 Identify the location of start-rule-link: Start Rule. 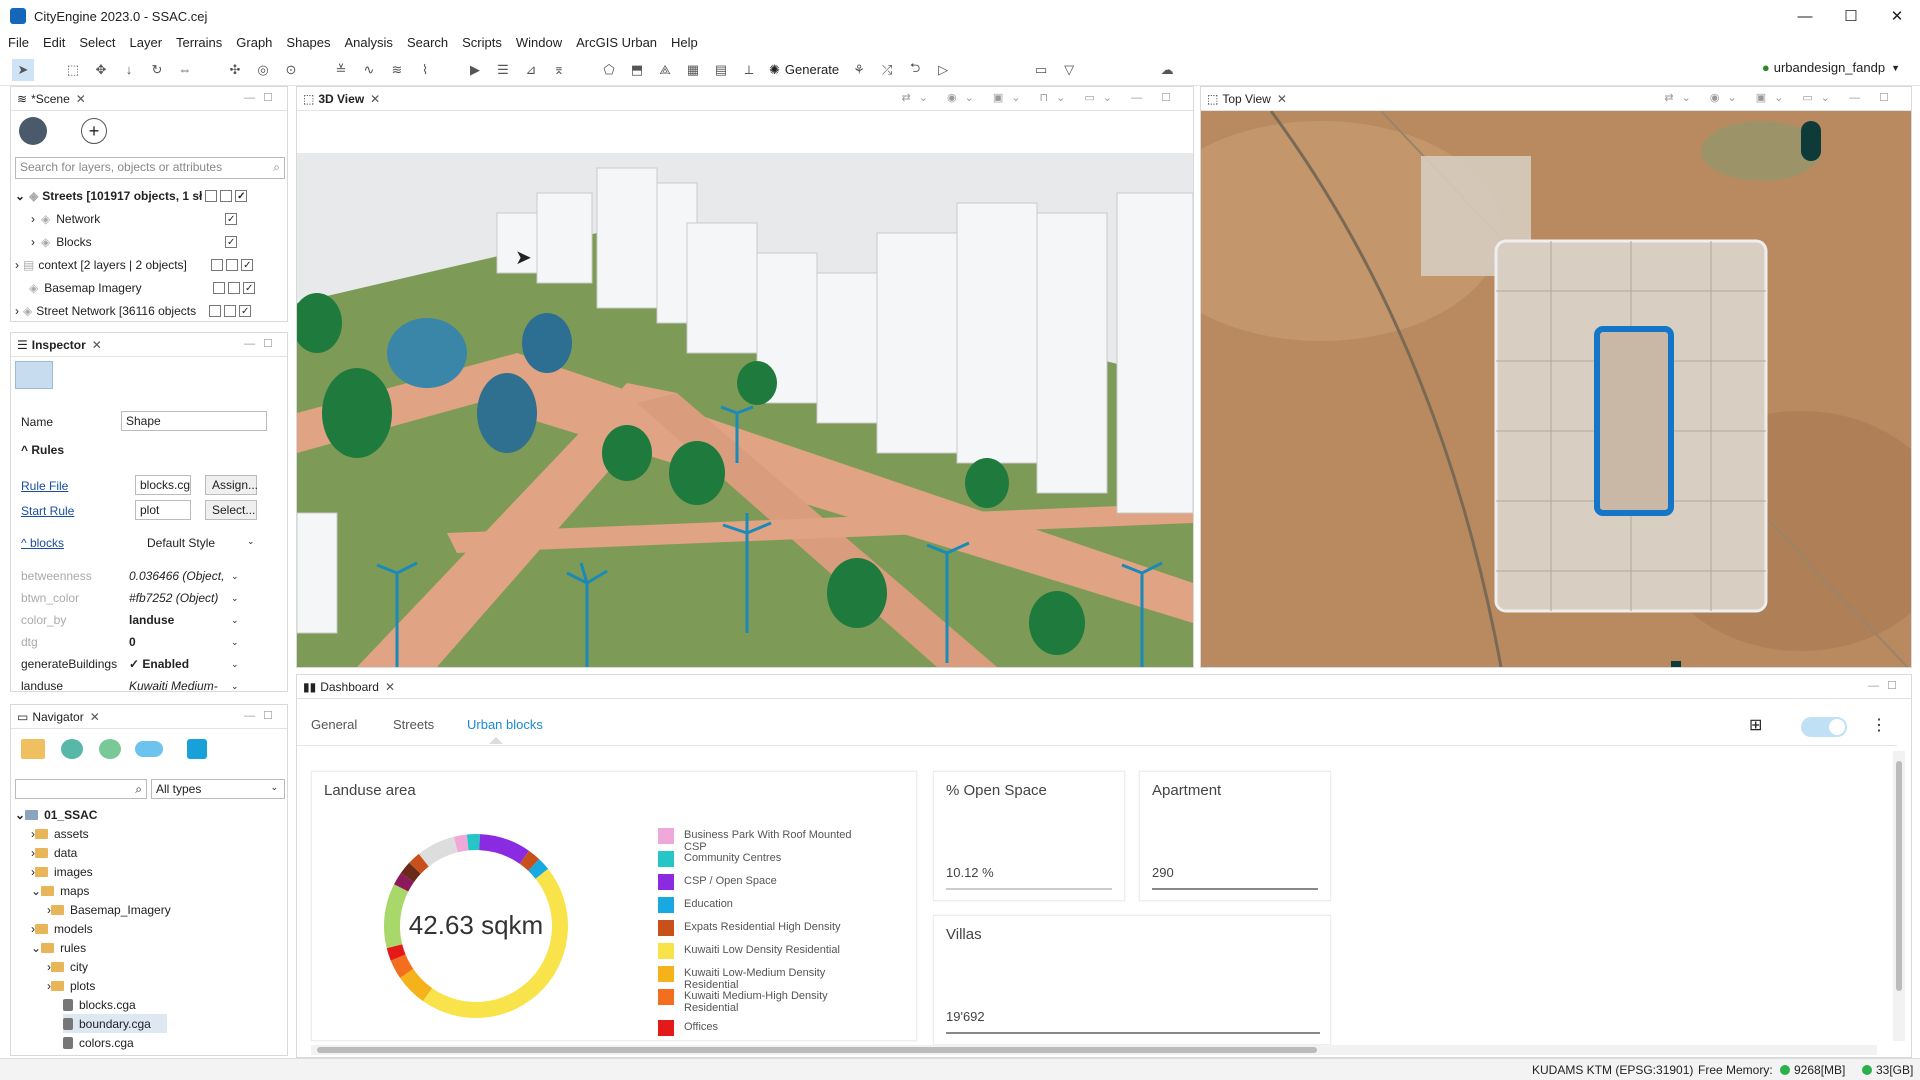
(47, 511).